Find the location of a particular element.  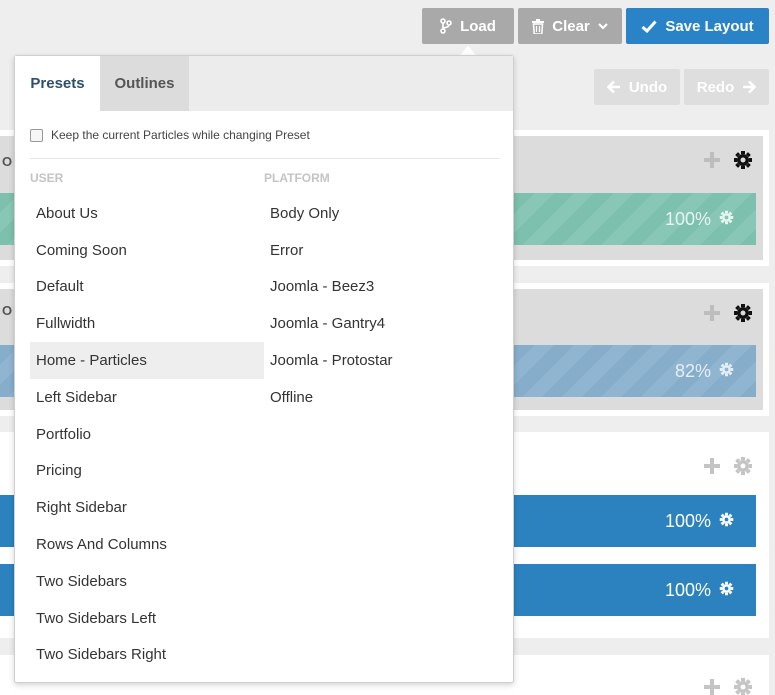

preset-item: Left Sidebar is located at coordinates (147, 397).